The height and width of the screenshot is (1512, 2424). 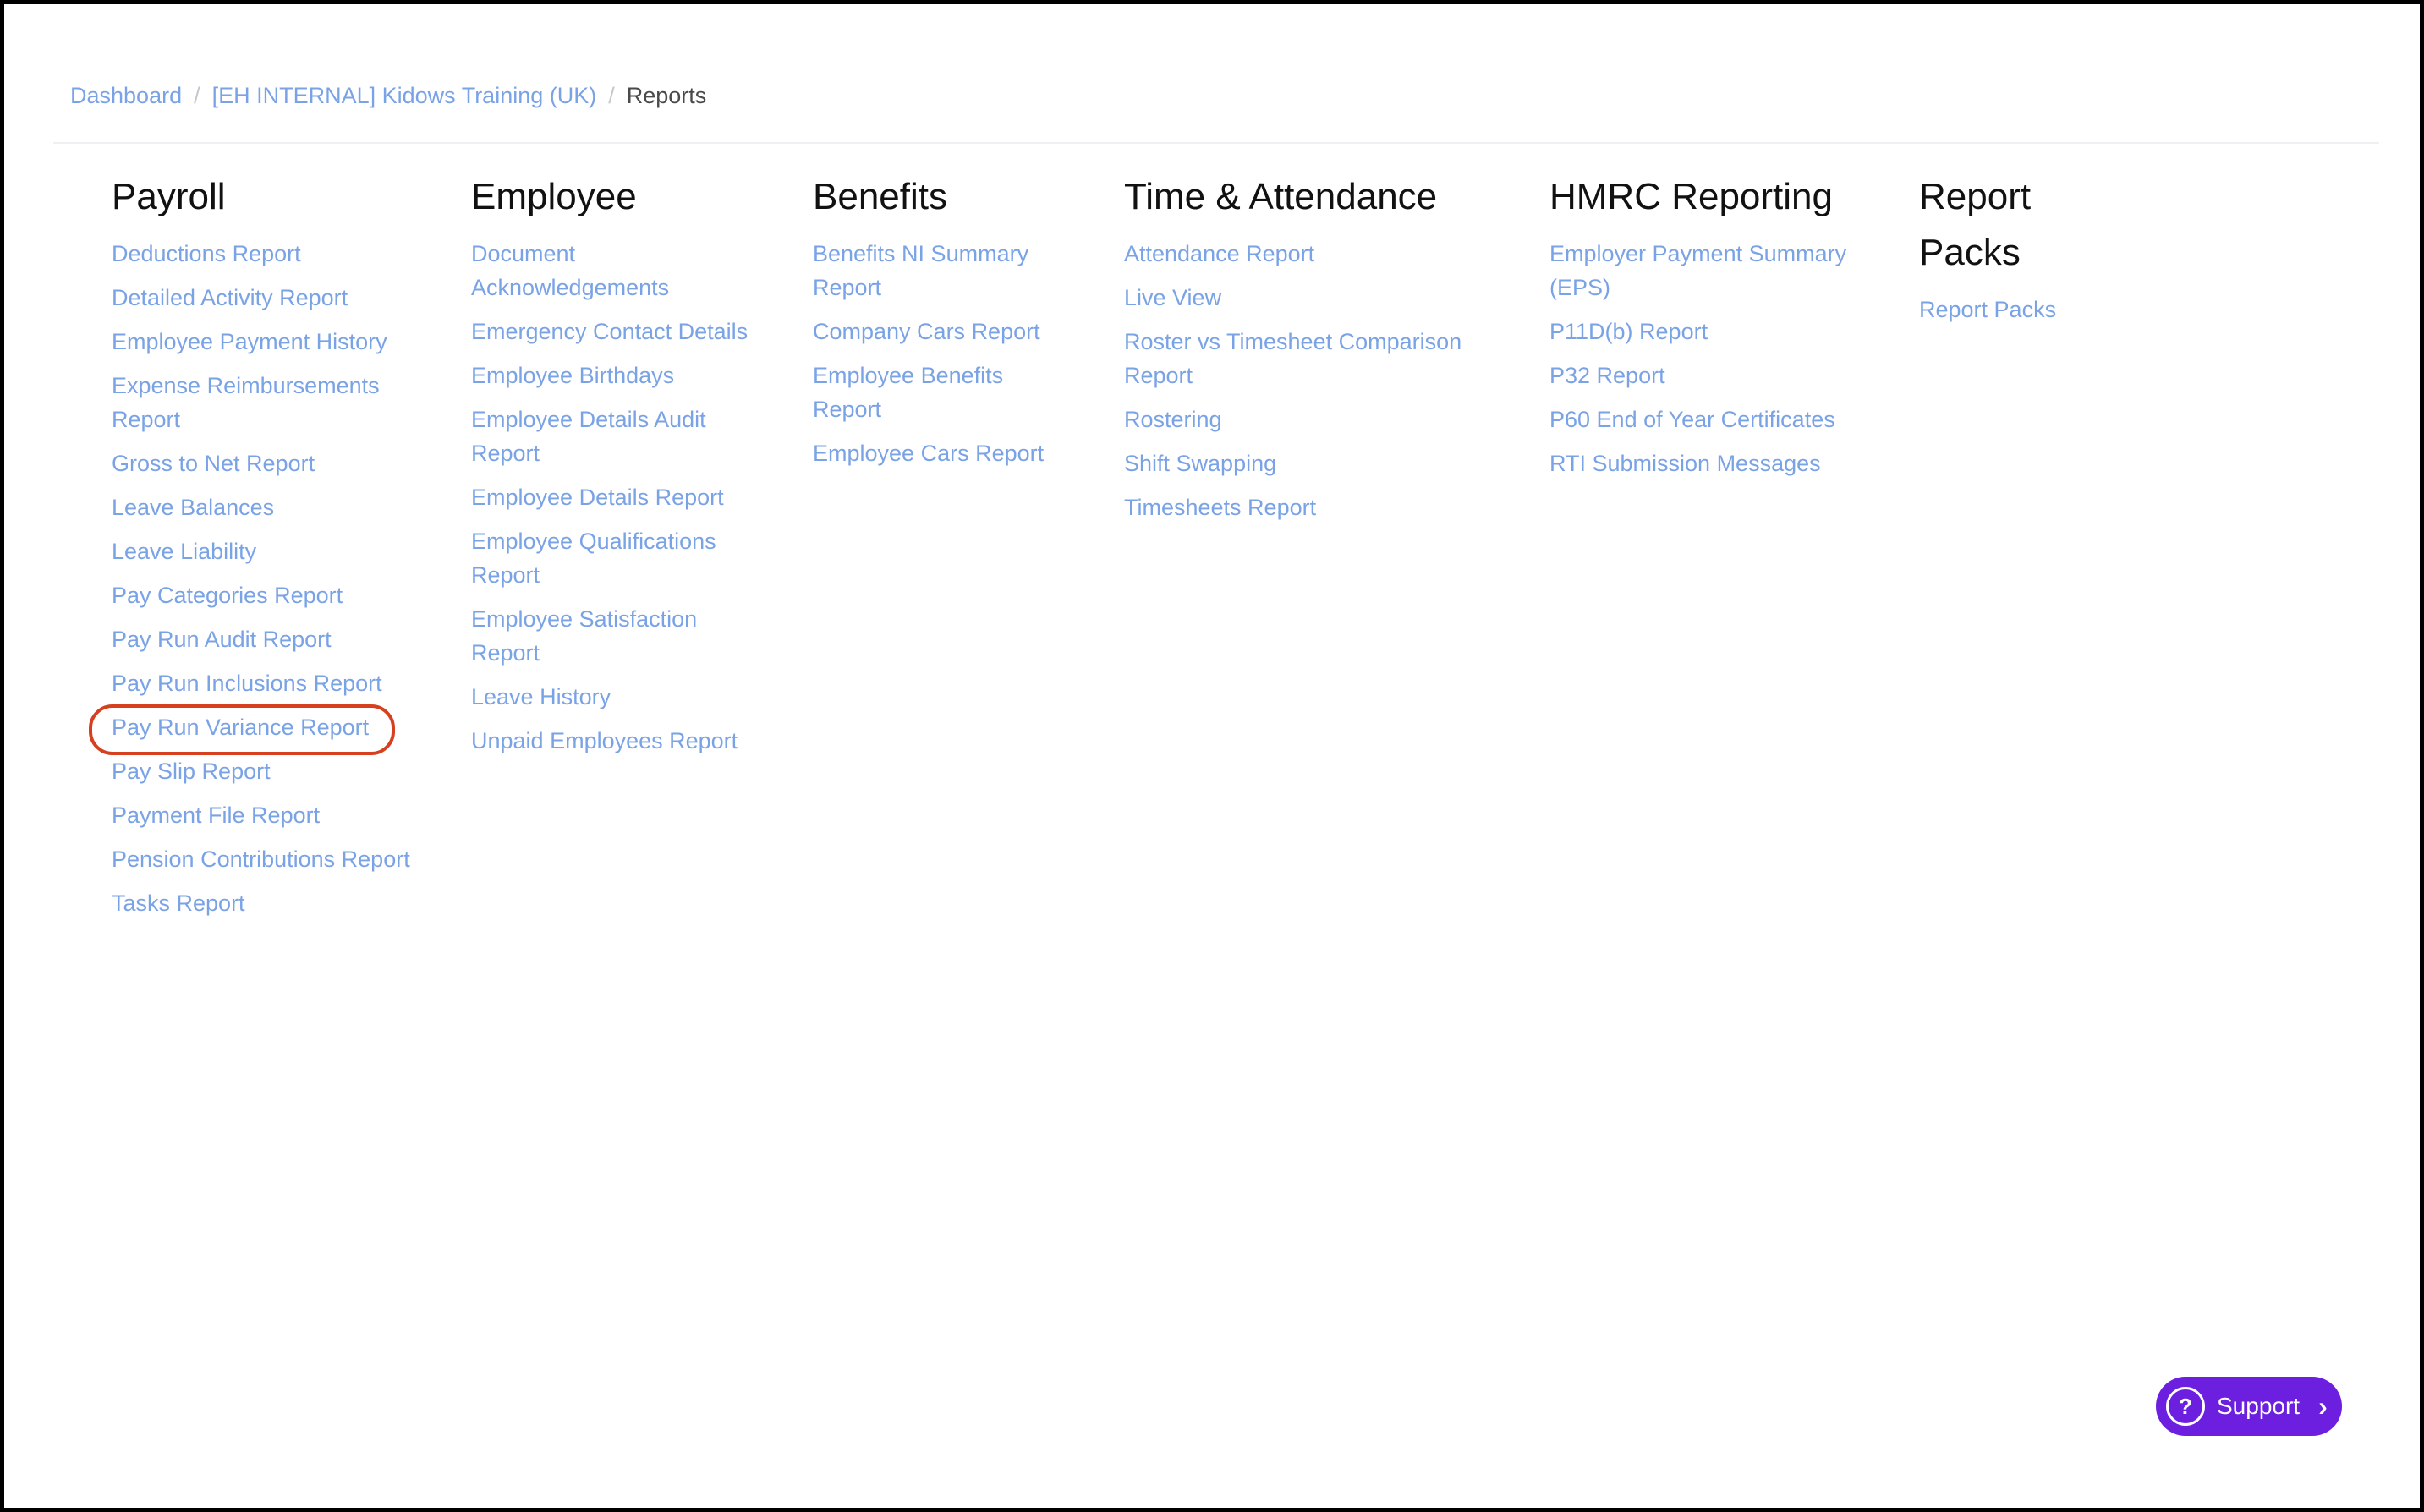 What do you see at coordinates (1281, 196) in the screenshot?
I see `column-heading-time-attendance: Time & Attendance` at bounding box center [1281, 196].